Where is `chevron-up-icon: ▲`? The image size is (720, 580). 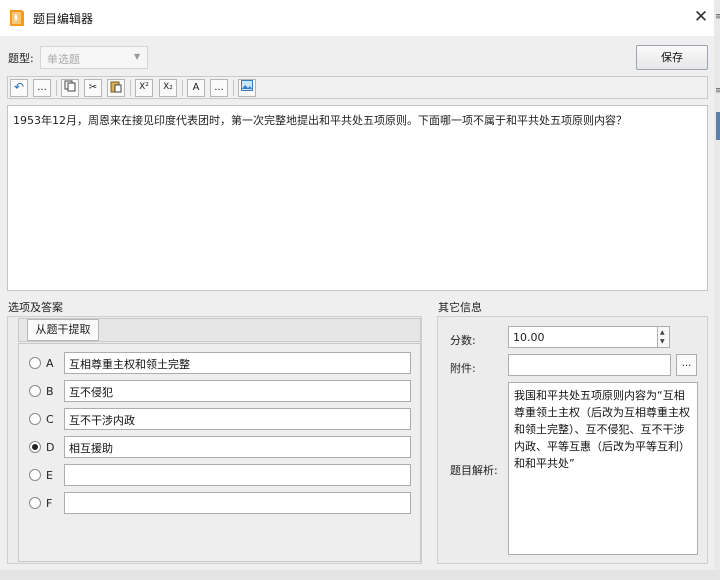
chevron-up-icon: ▲ is located at coordinates (662, 332).